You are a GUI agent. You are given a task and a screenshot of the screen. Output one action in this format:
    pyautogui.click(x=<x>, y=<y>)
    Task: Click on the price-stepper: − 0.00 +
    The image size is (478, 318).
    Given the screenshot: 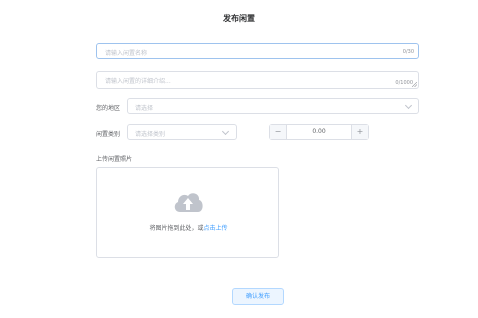 What is the action you would take?
    pyautogui.click(x=319, y=132)
    